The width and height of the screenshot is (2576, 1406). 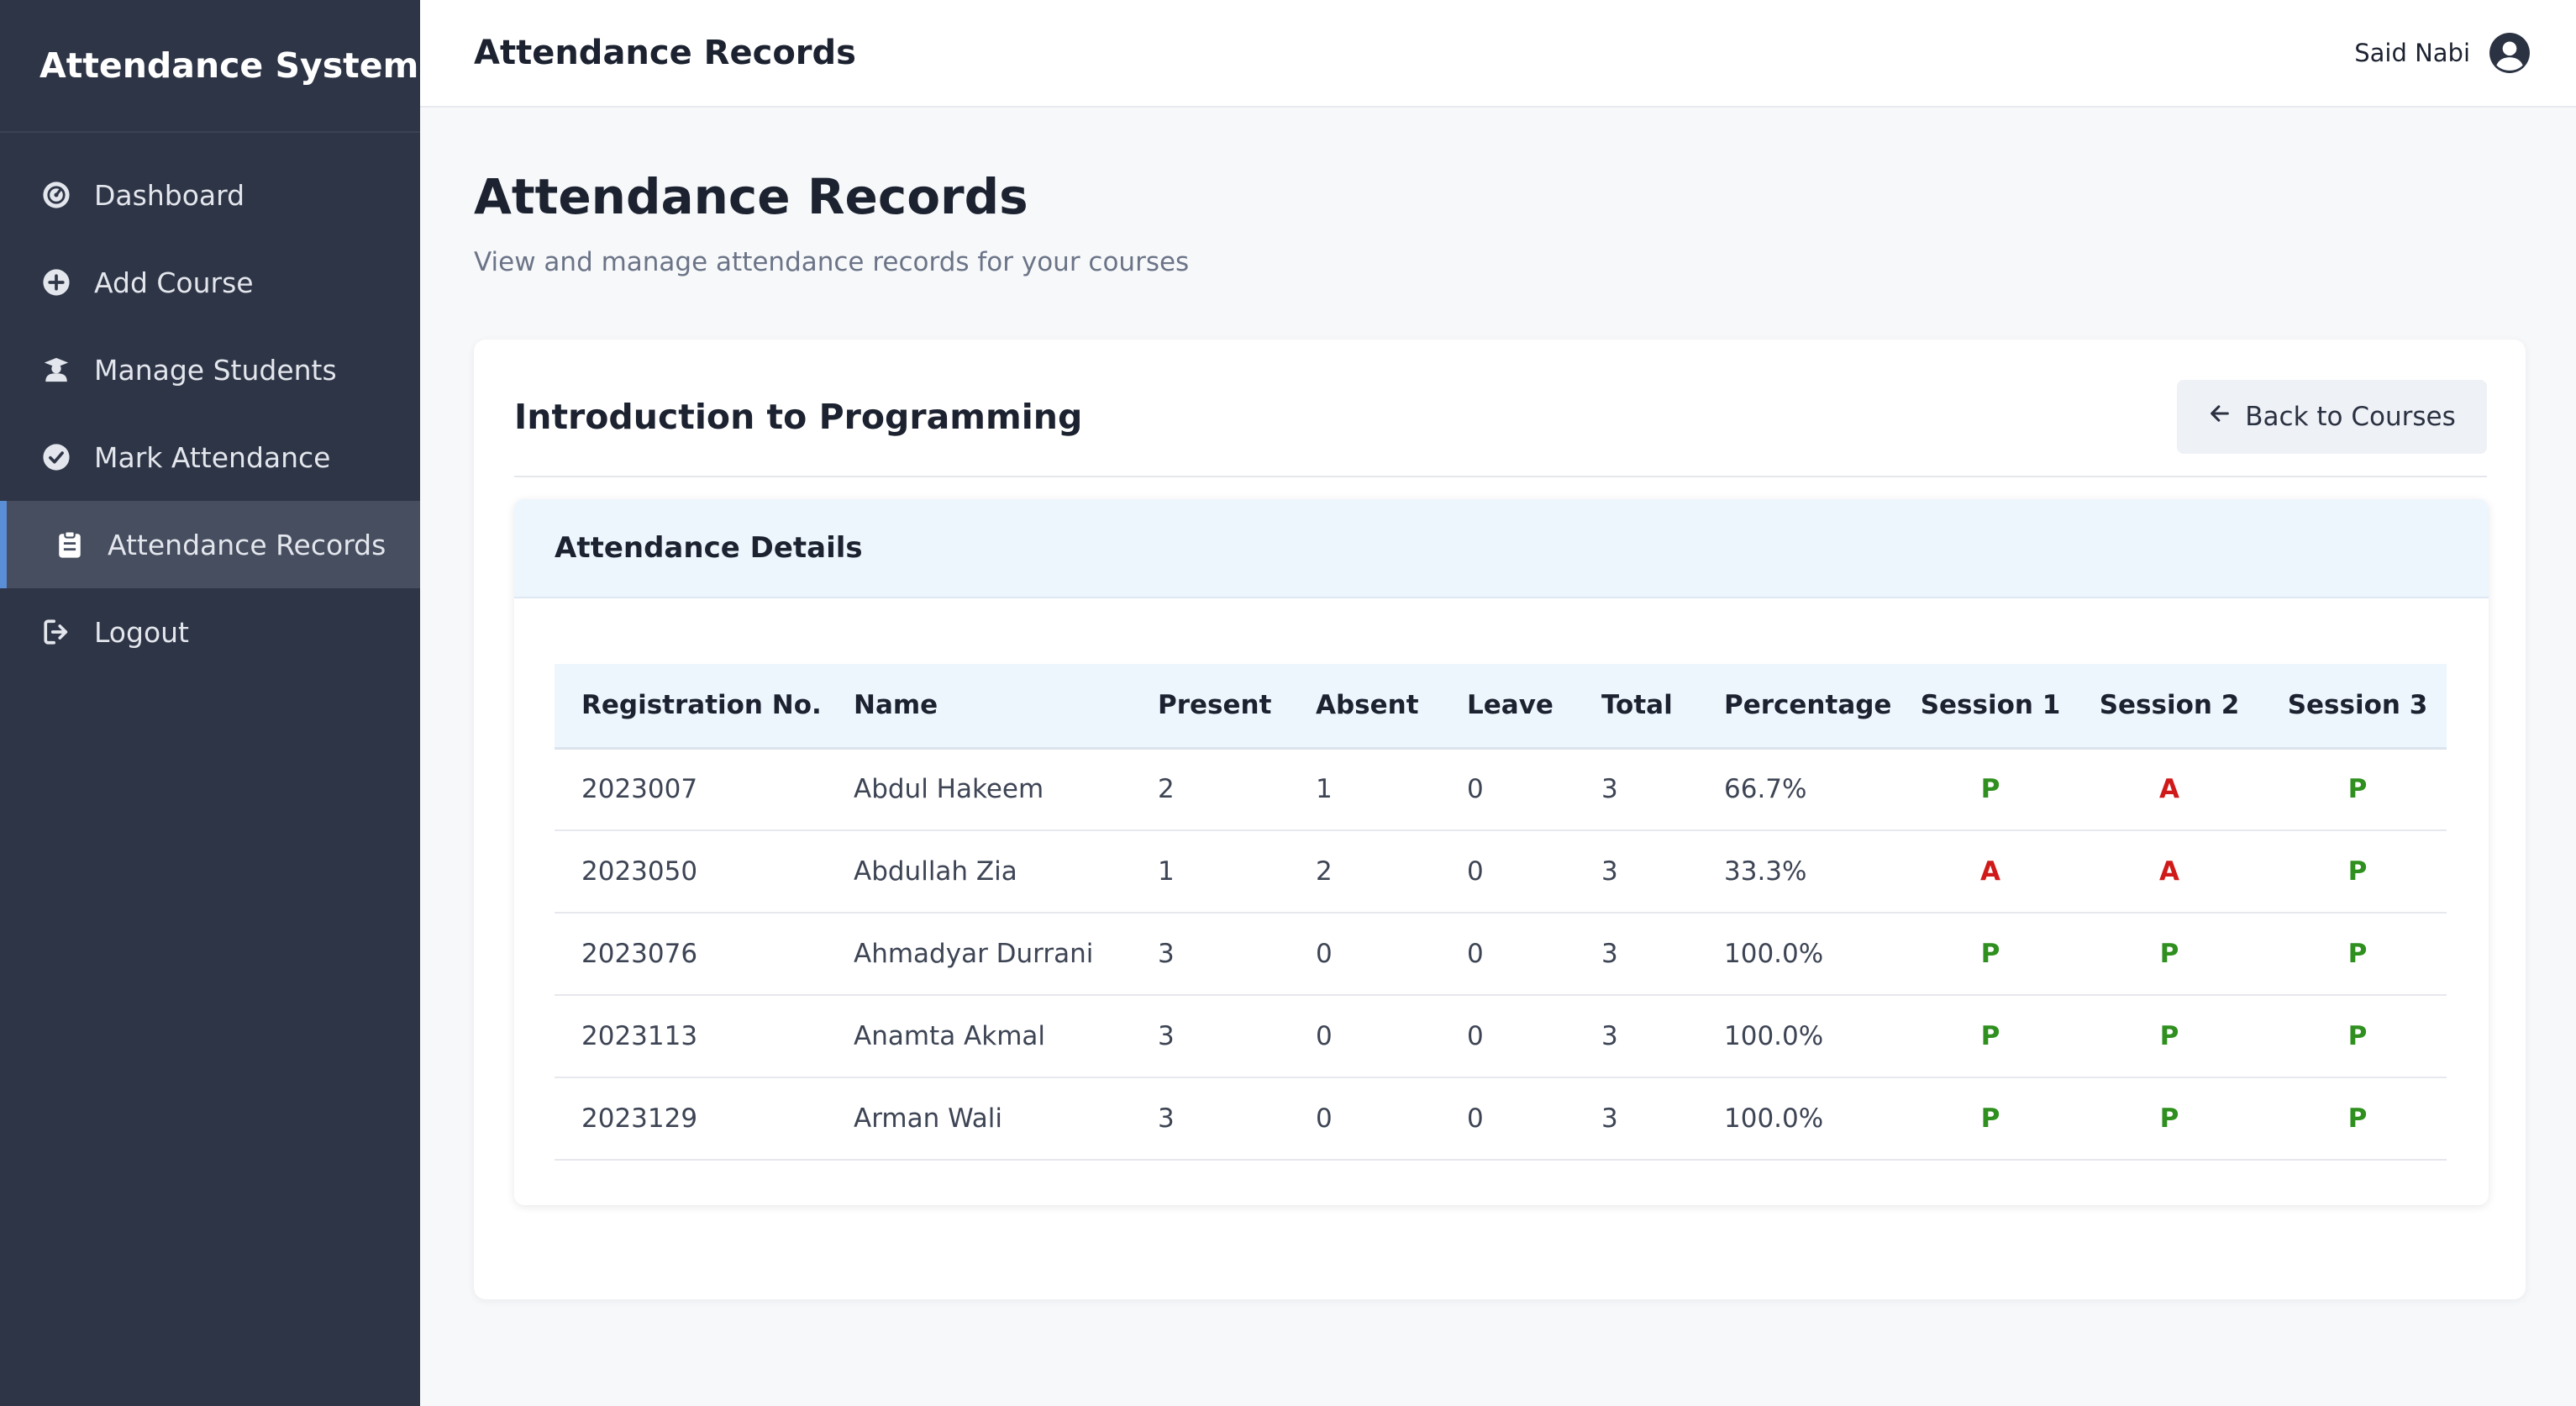 I want to click on column-header-registration: Registration No., so click(x=691, y=707).